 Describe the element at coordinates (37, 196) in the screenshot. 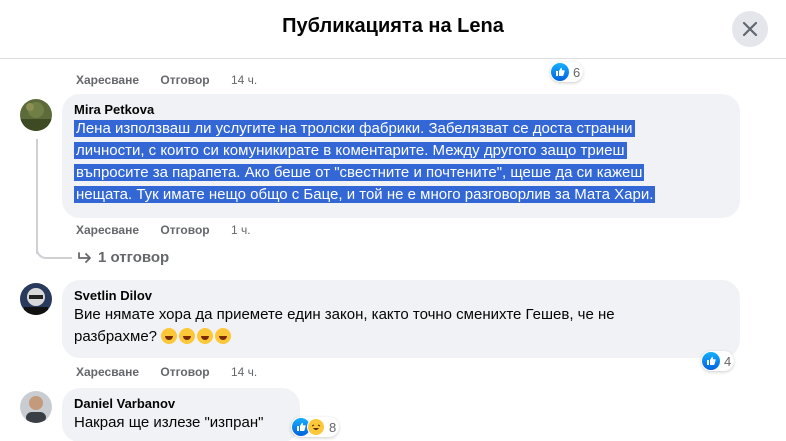

I see `thread-line` at that location.